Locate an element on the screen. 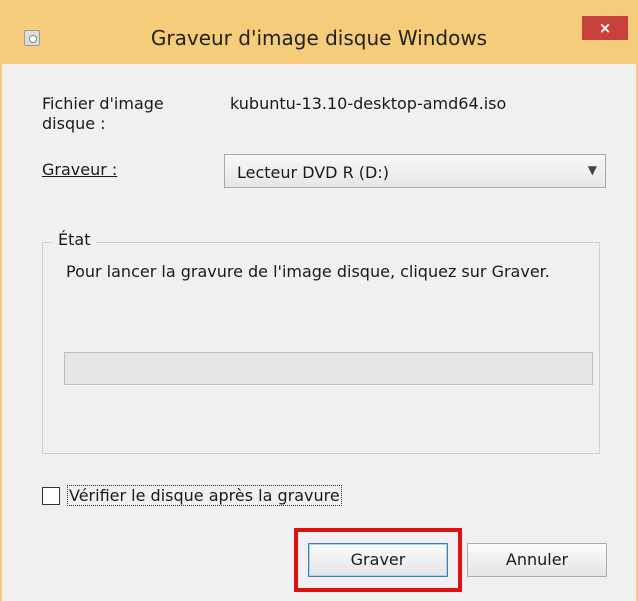 Image resolution: width=638 pixels, height=601 pixels. file-name: kubuntu-13.10-desktop-amd64.iso is located at coordinates (368, 103).